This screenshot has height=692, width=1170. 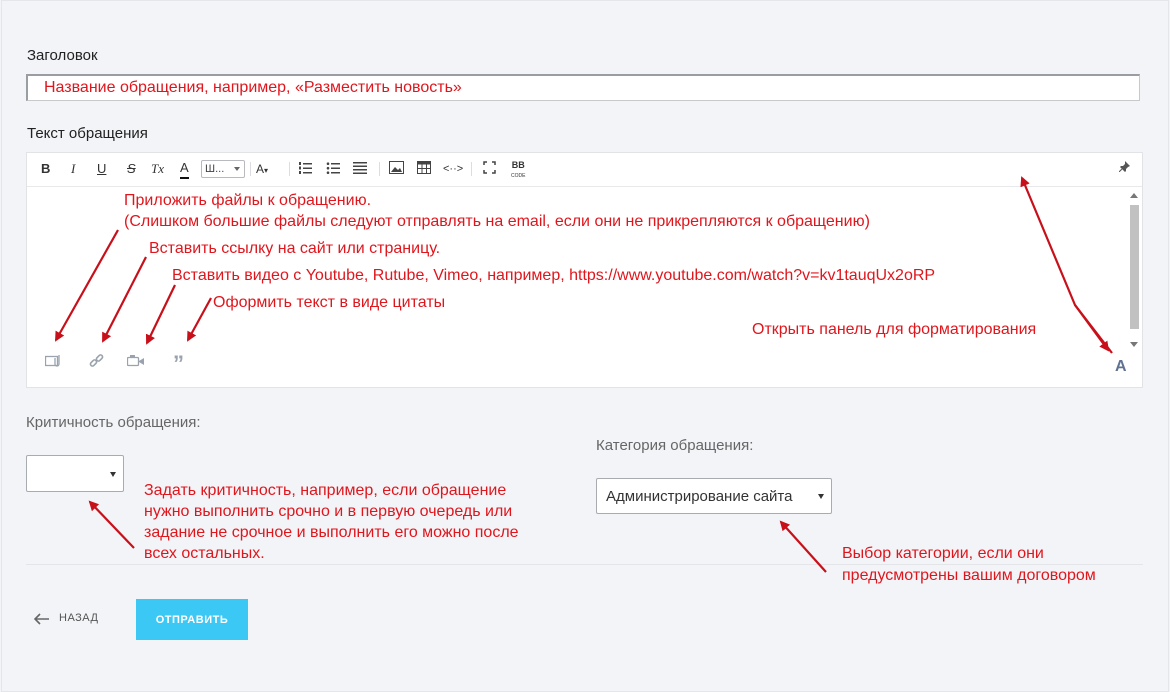 What do you see at coordinates (803, 546) in the screenshot?
I see `arrow-category` at bounding box center [803, 546].